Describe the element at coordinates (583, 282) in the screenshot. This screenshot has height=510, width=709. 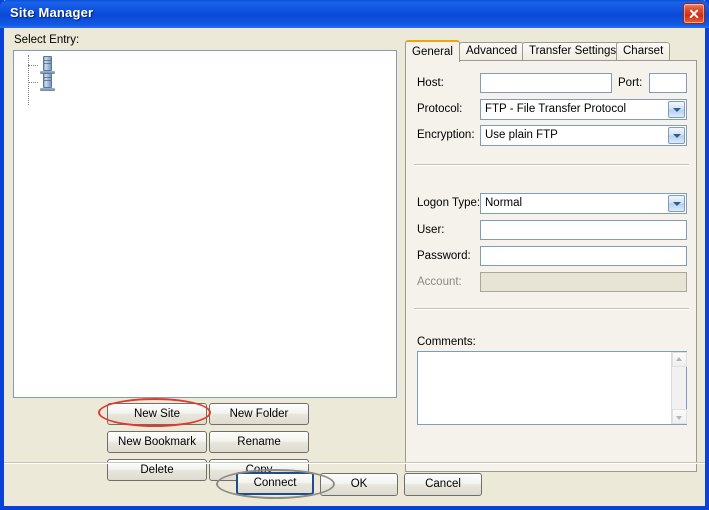
I see `account-input` at that location.